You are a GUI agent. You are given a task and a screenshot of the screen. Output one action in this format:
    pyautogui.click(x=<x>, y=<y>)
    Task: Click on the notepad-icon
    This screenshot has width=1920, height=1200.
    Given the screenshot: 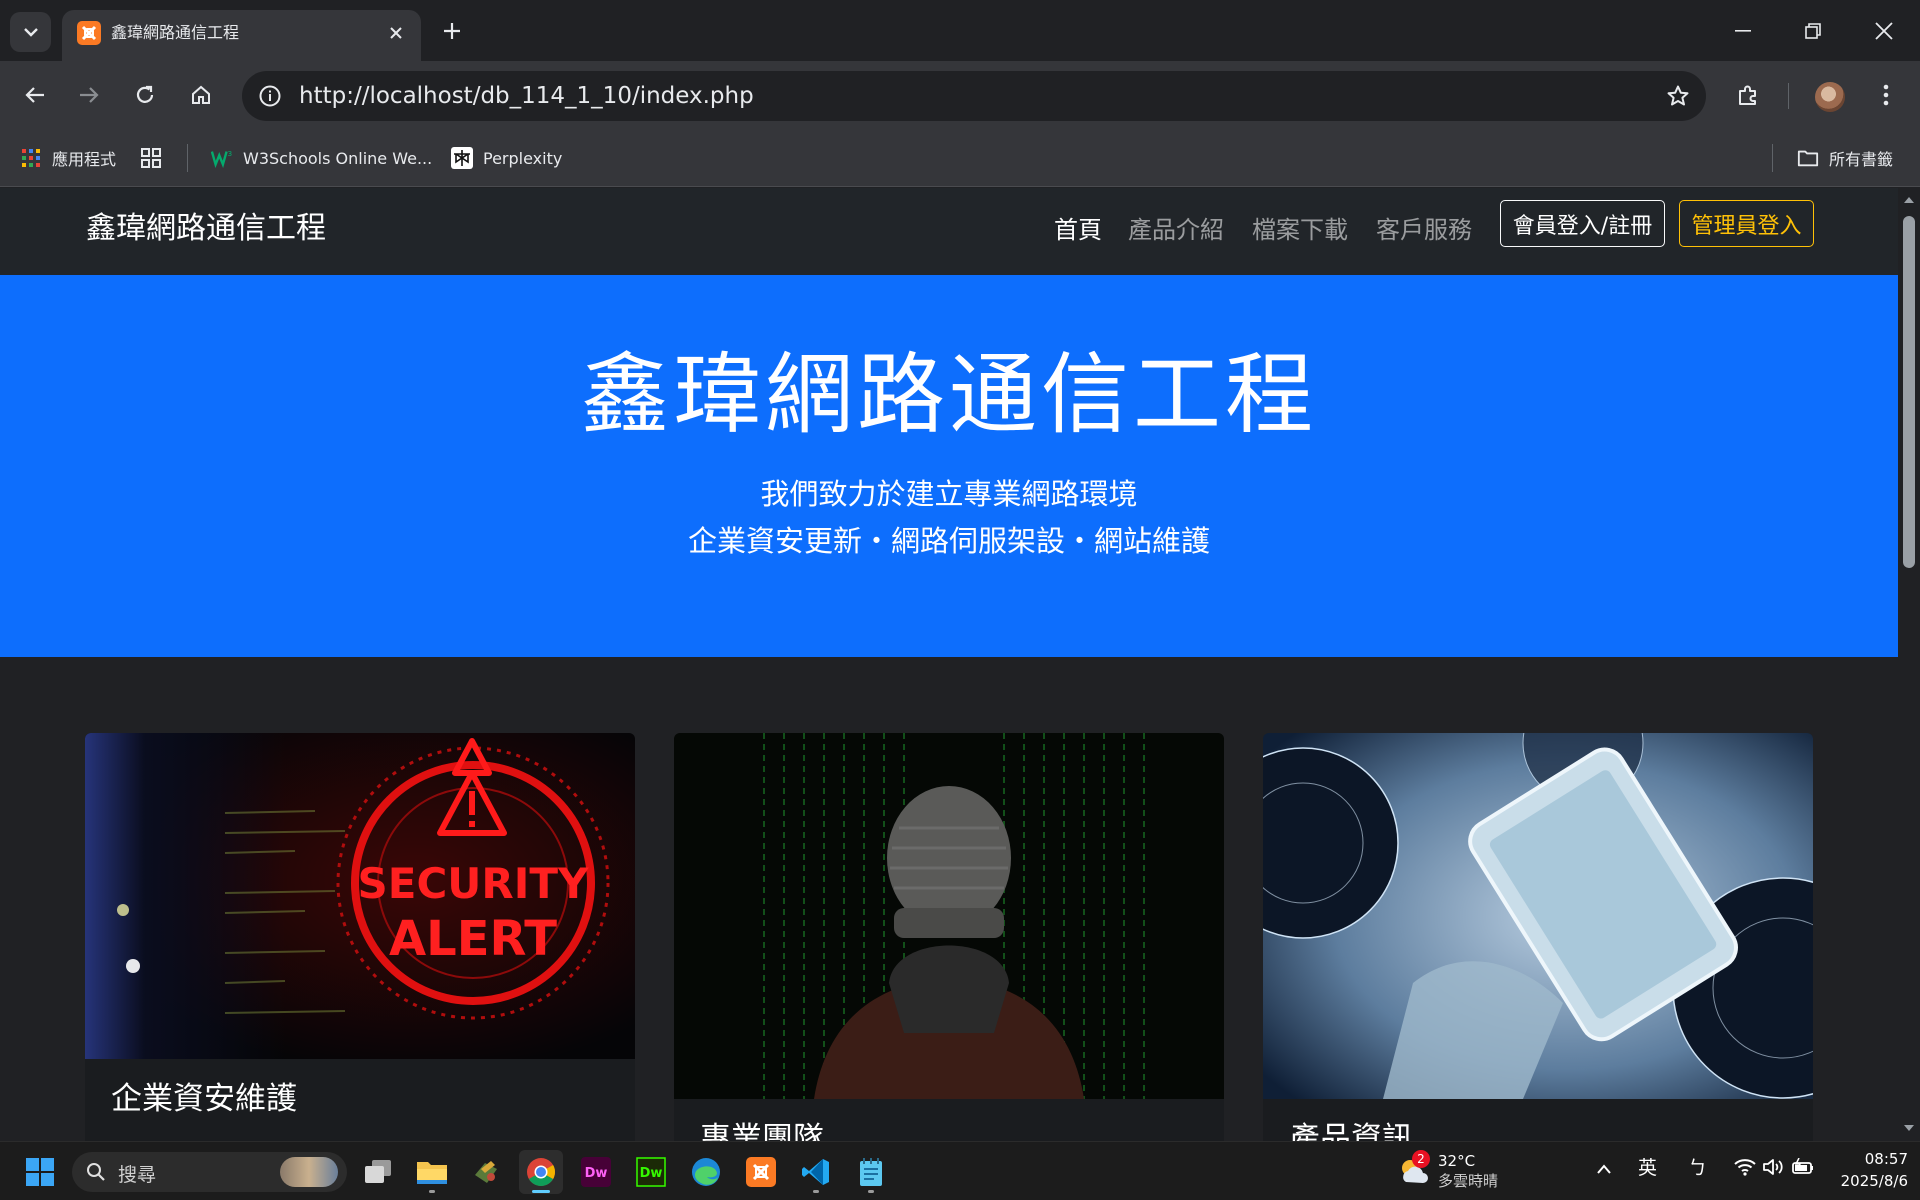 What is the action you would take?
    pyautogui.click(x=871, y=1172)
    